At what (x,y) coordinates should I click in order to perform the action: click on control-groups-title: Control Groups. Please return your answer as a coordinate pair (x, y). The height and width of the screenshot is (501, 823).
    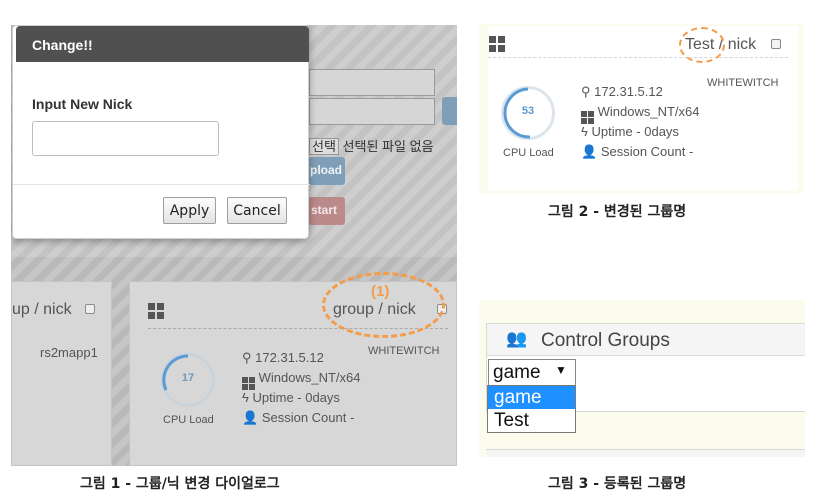
    Looking at the image, I should click on (605, 340).